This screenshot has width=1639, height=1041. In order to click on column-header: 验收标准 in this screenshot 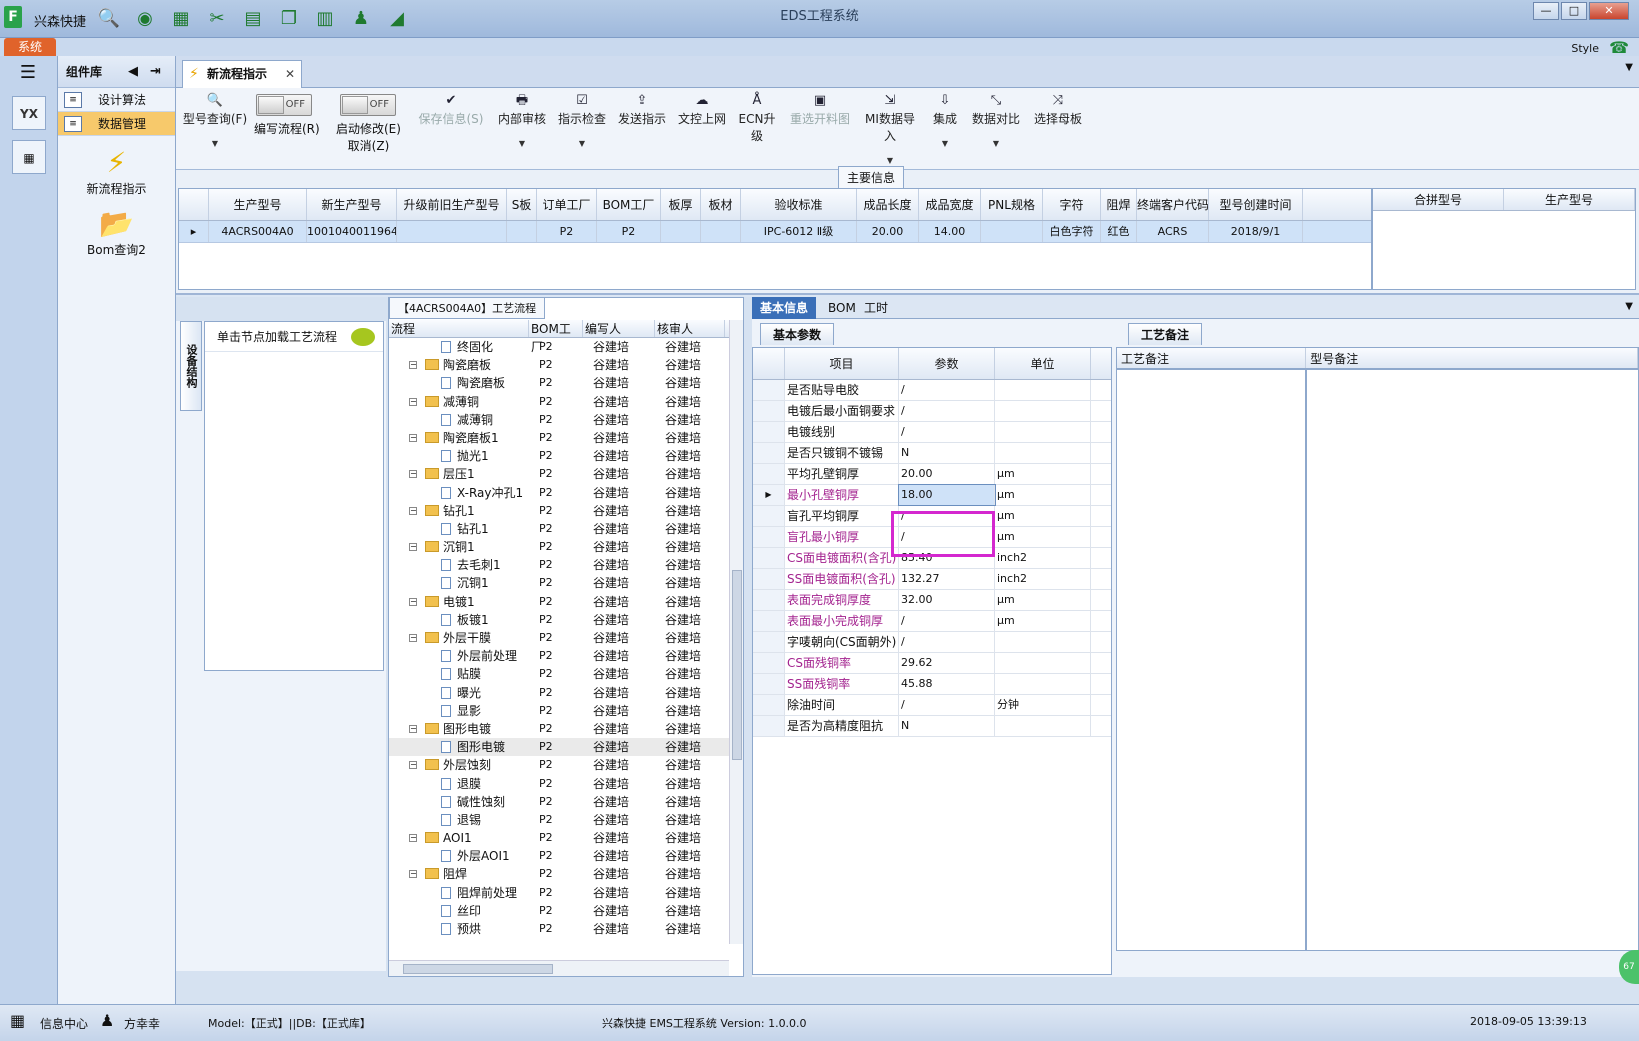, I will do `click(799, 204)`.